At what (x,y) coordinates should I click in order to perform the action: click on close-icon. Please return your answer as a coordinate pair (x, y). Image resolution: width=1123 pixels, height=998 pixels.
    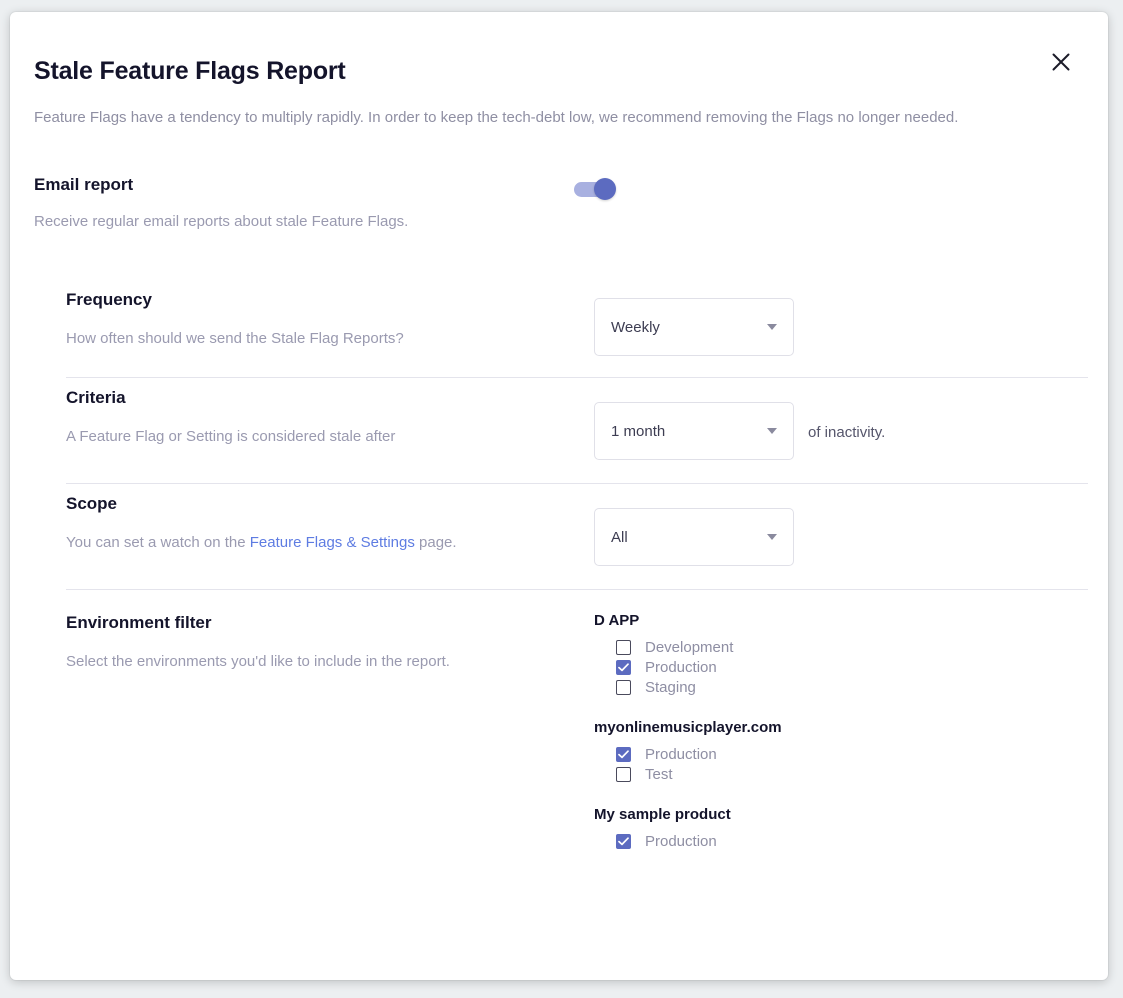
    Looking at the image, I should click on (1061, 62).